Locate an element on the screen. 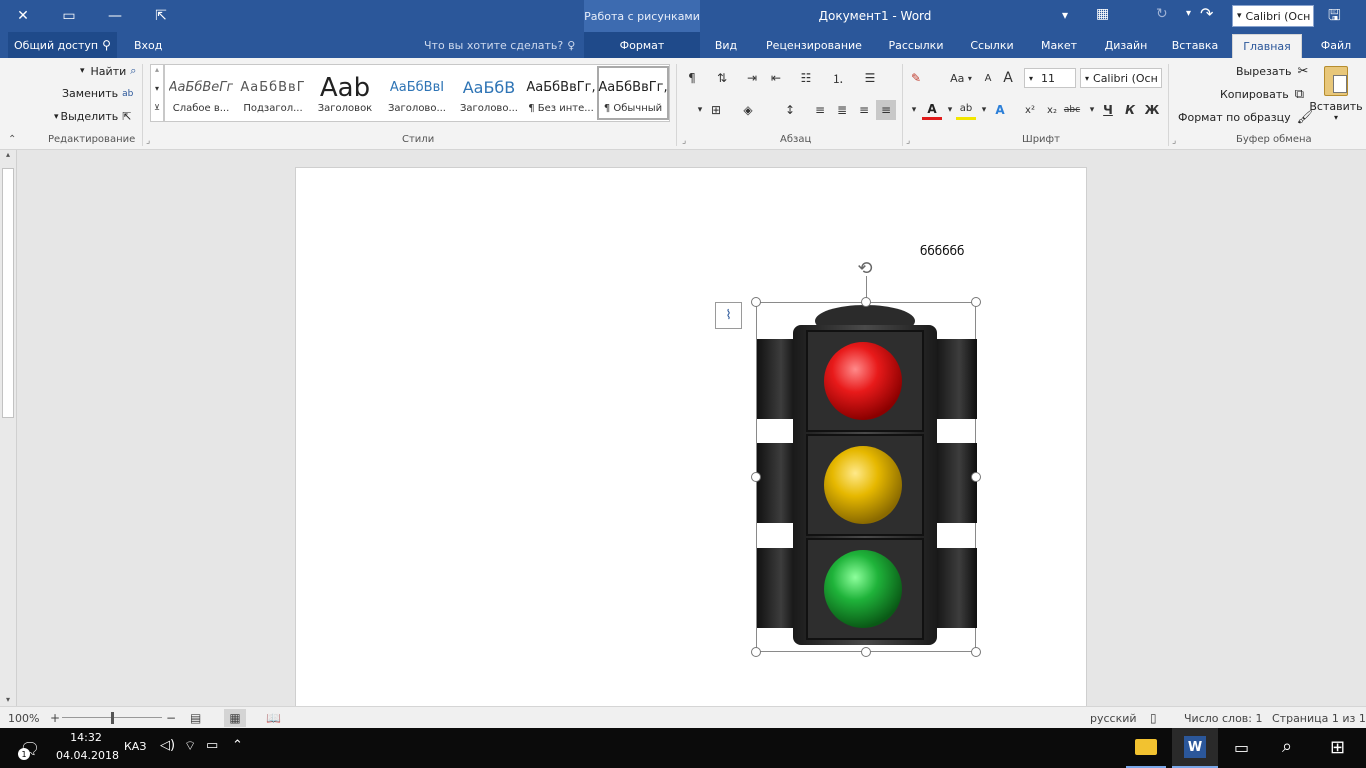 The image size is (1366, 768). vertical-scrollbar: ▴ ▾ is located at coordinates (8, 428).